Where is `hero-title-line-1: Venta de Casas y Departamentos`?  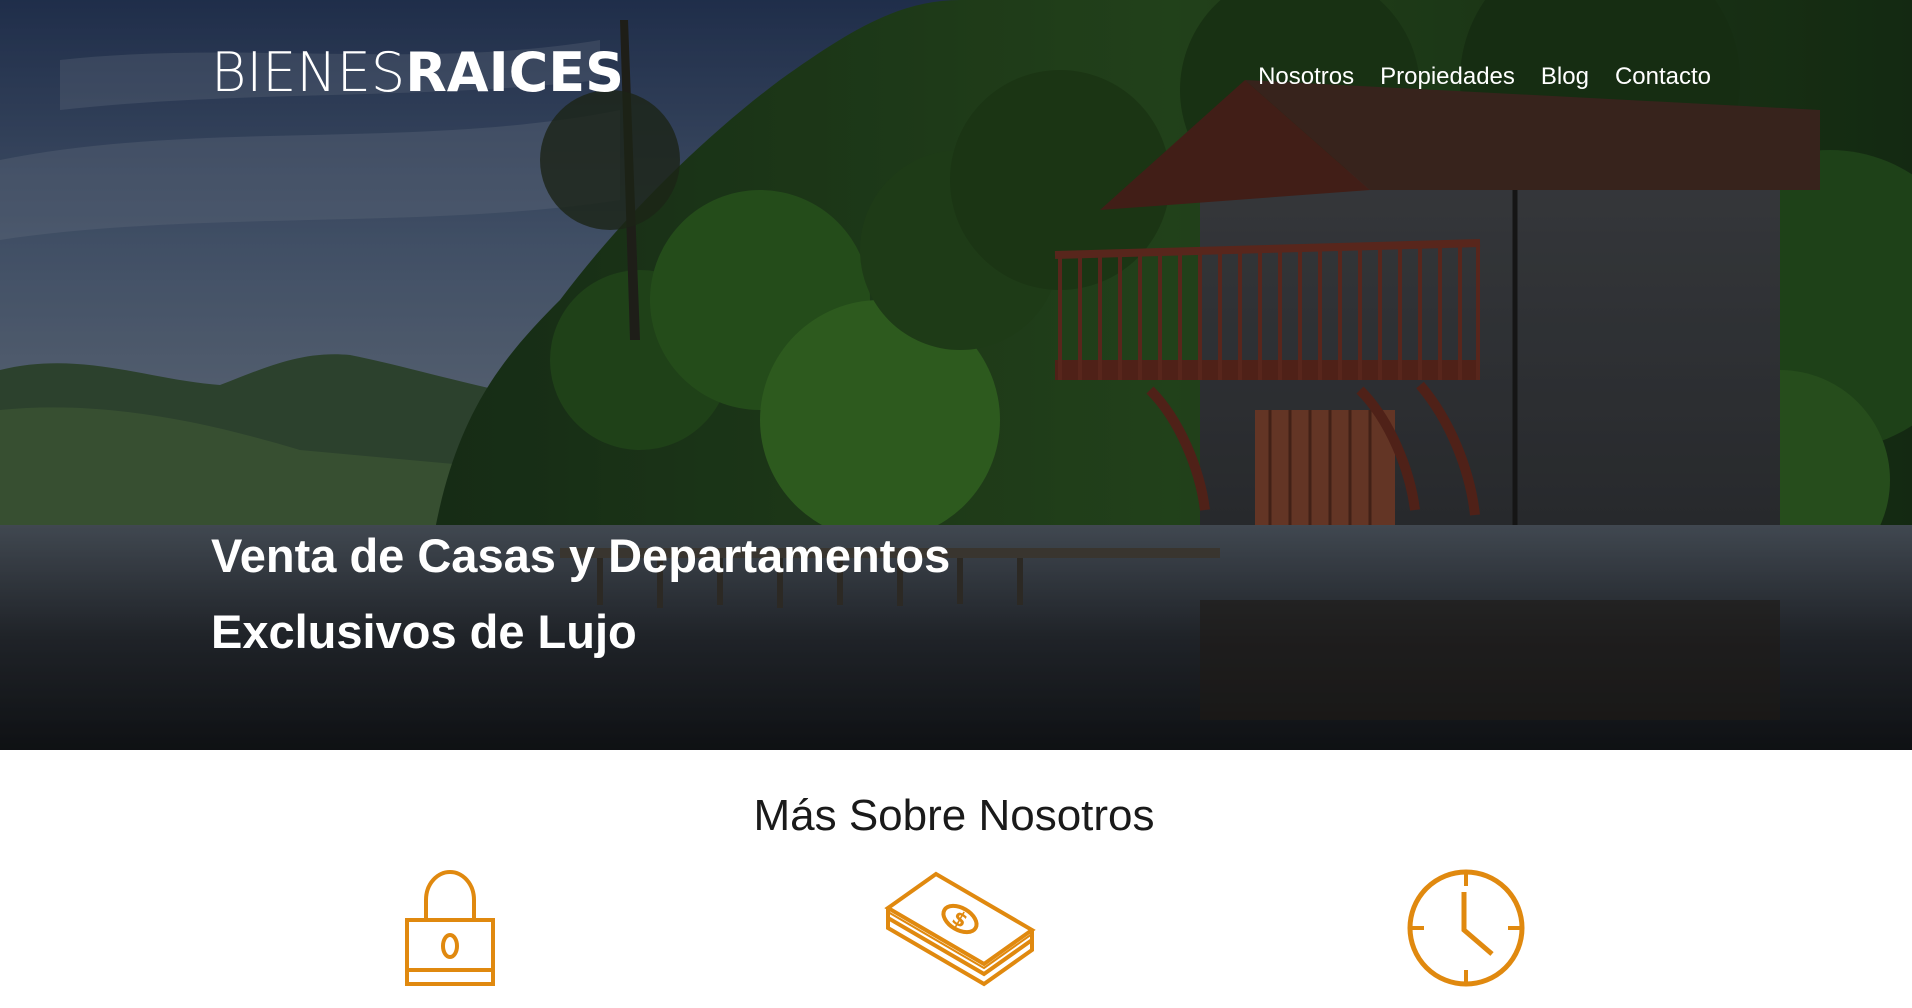
hero-title-line-1: Venta de Casas y Departamentos is located at coordinates (581, 555).